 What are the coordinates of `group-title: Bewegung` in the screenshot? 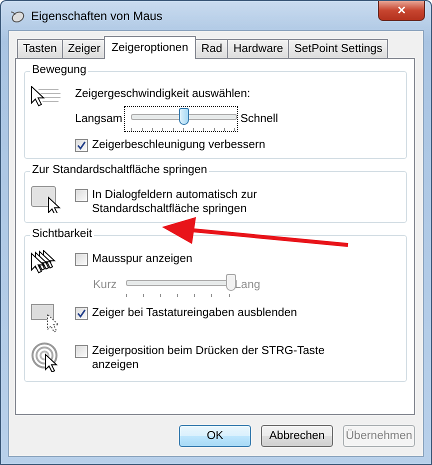 It's located at (59, 70).